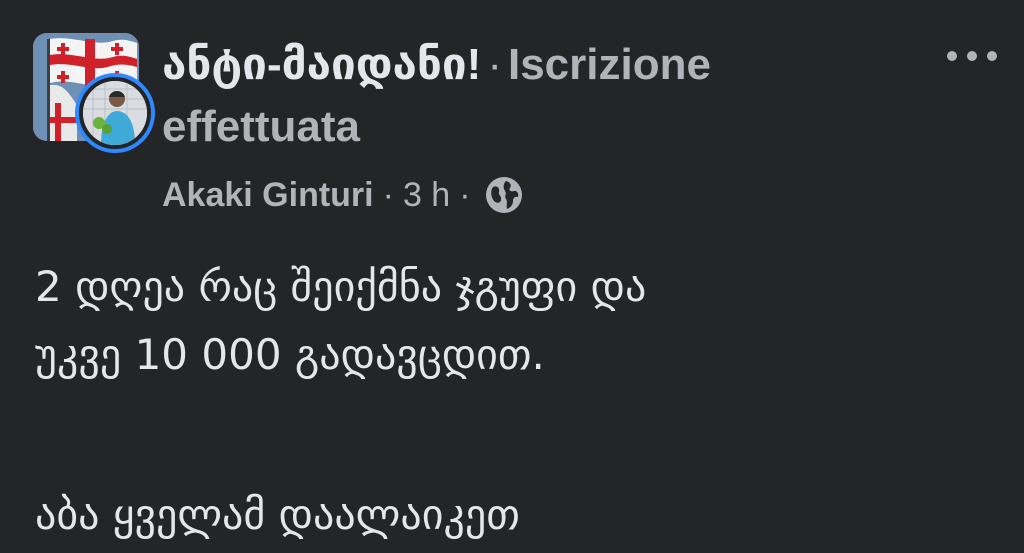 This screenshot has width=1024, height=553. I want to click on author-avatar, so click(115, 113).